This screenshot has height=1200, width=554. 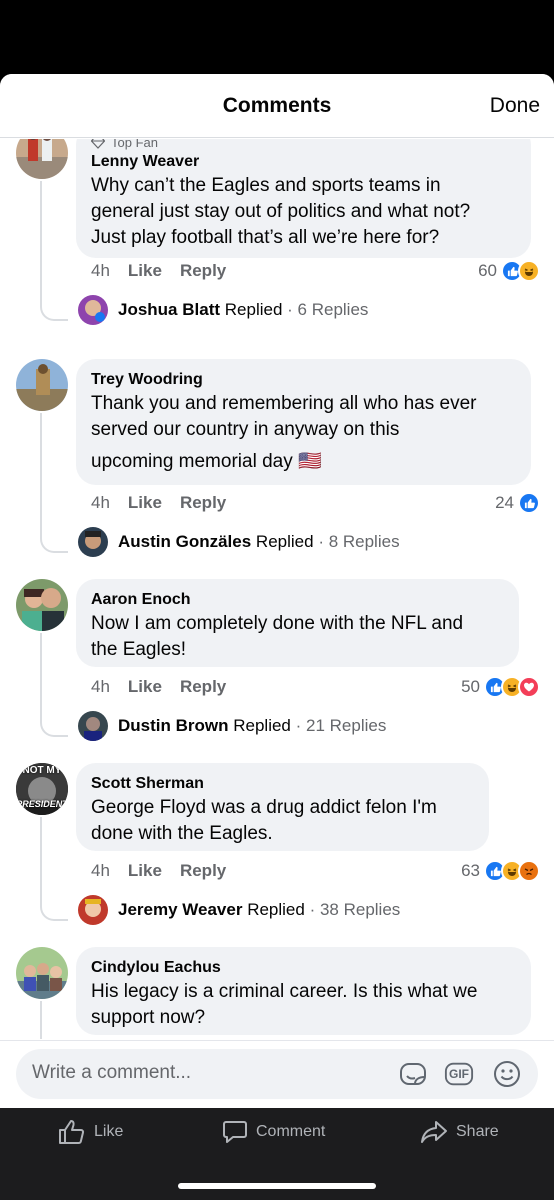 I want to click on diamond-icon, so click(x=98, y=144).